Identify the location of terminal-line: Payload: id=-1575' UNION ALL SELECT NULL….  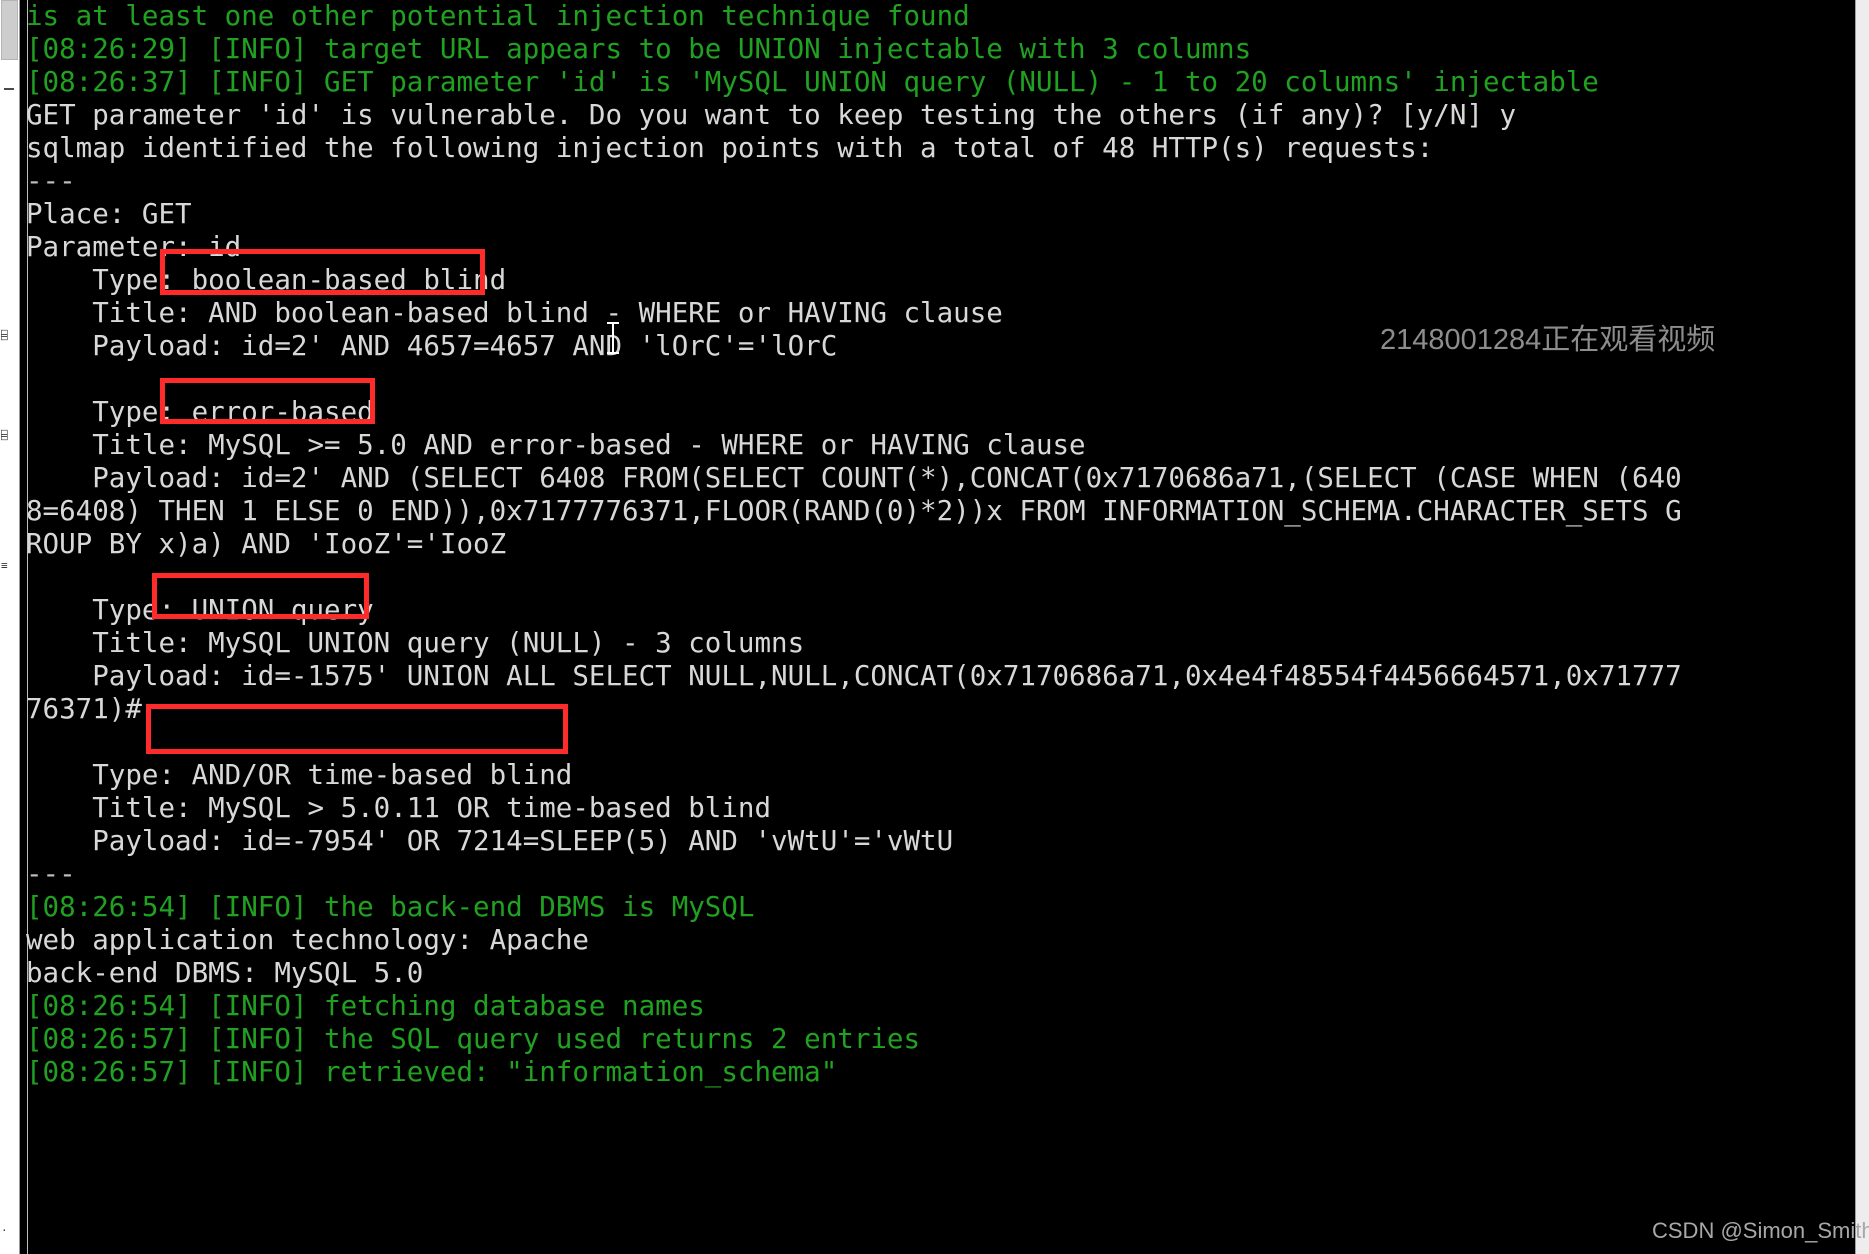
(854, 676).